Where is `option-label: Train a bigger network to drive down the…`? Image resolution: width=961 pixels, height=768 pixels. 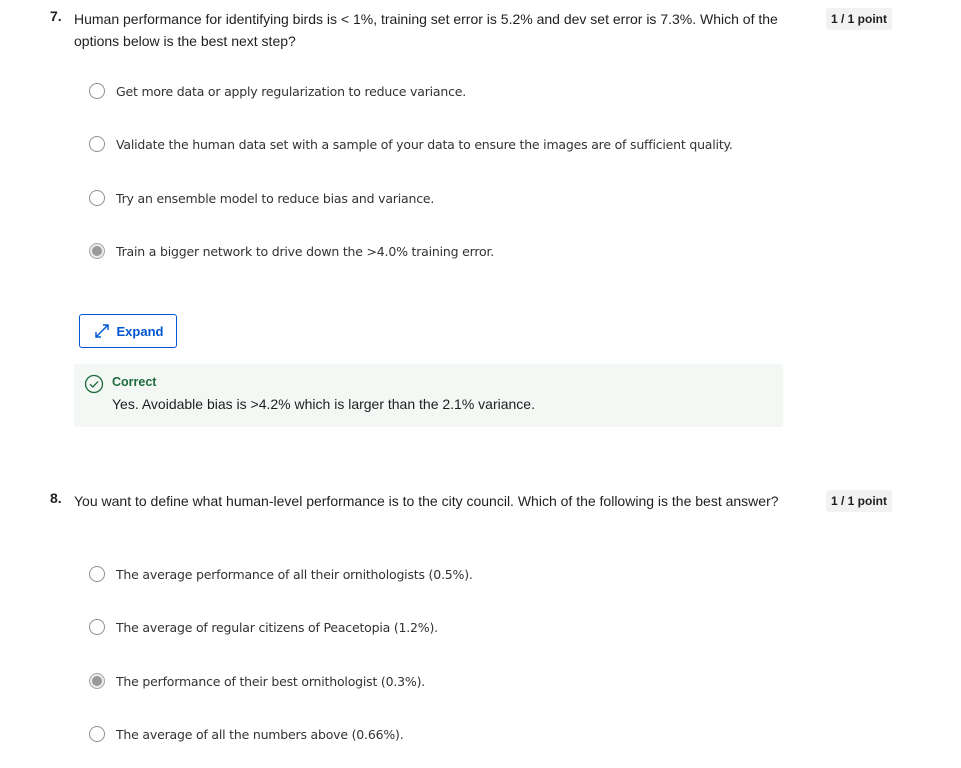
option-label: Train a bigger network to drive down the… is located at coordinates (305, 251).